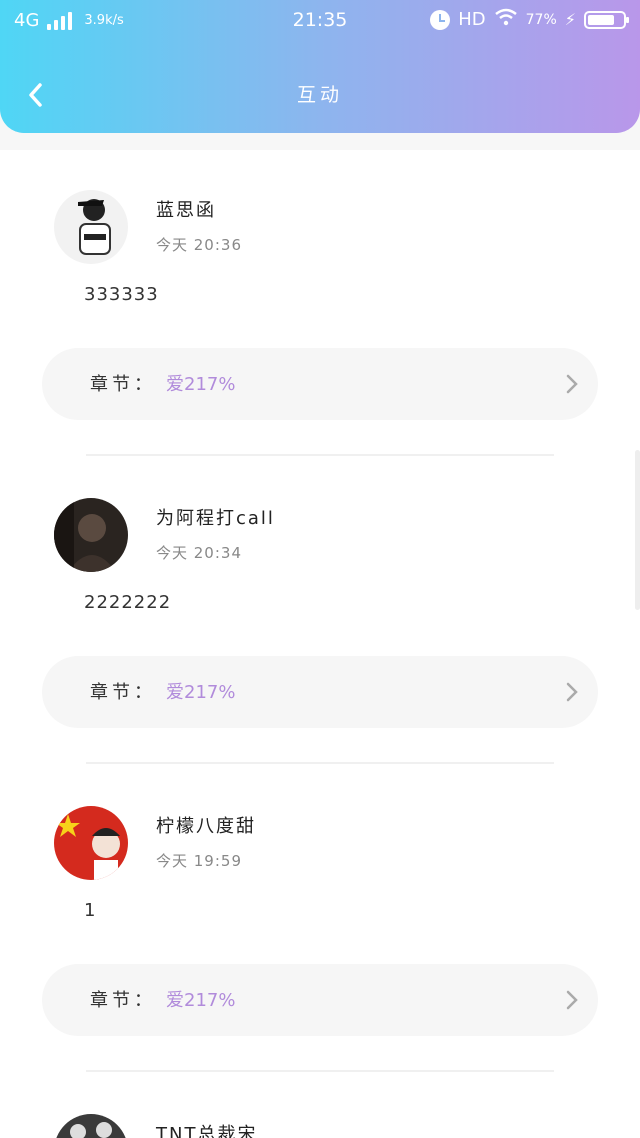  Describe the element at coordinates (206, 1129) in the screenshot. I see `username: TNT总裁宋` at that location.